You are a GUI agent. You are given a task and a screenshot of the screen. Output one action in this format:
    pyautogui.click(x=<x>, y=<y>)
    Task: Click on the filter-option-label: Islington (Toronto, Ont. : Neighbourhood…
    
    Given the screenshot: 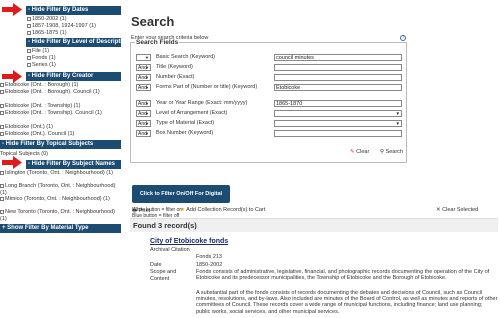 What is the action you would take?
    pyautogui.click(x=59, y=173)
    